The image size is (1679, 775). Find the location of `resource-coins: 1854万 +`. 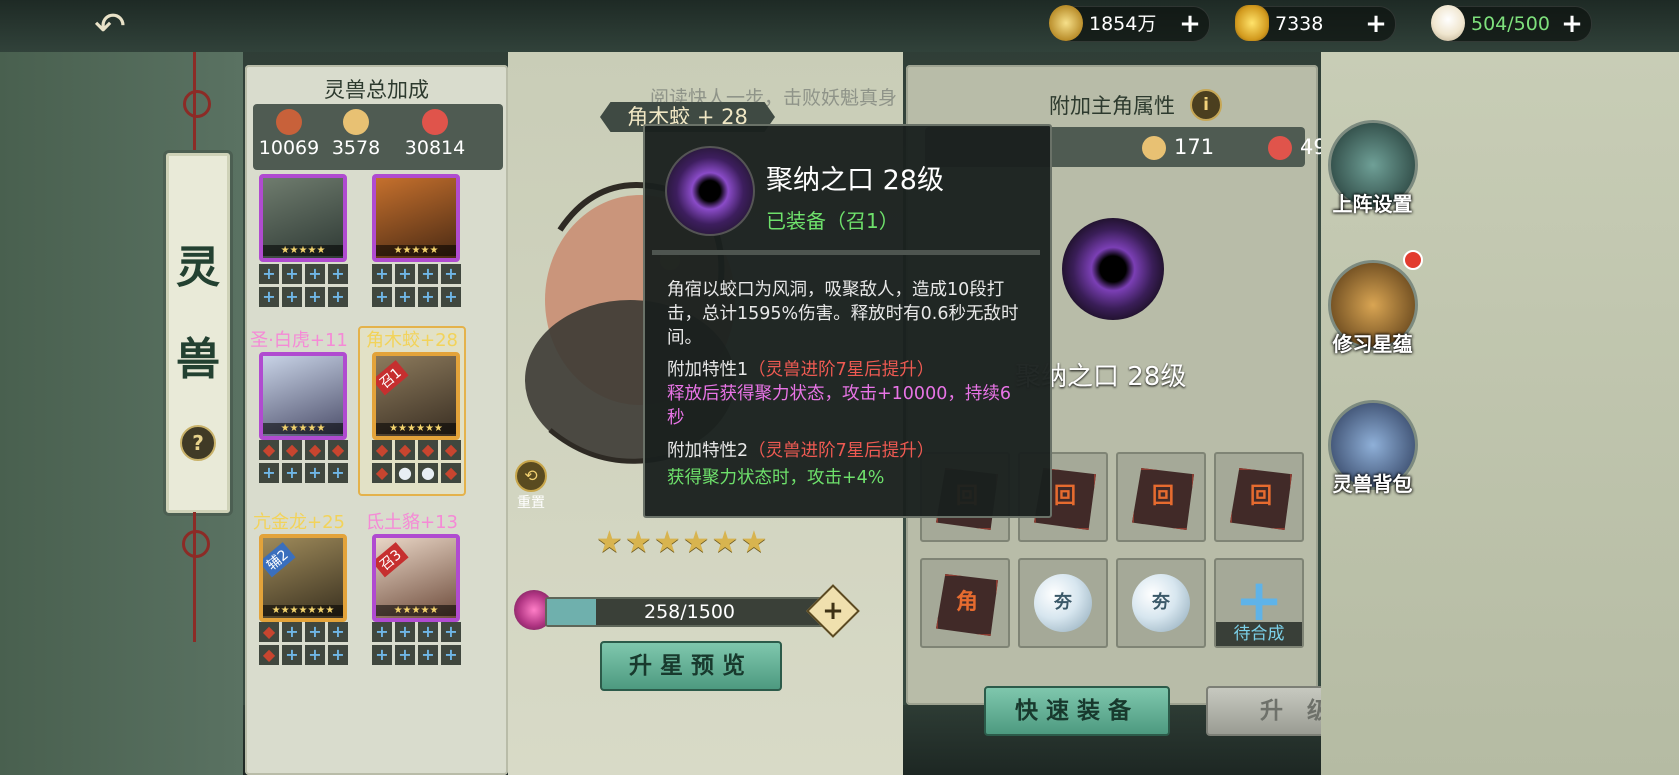

resource-coins: 1854万 + is located at coordinates (1129, 23).